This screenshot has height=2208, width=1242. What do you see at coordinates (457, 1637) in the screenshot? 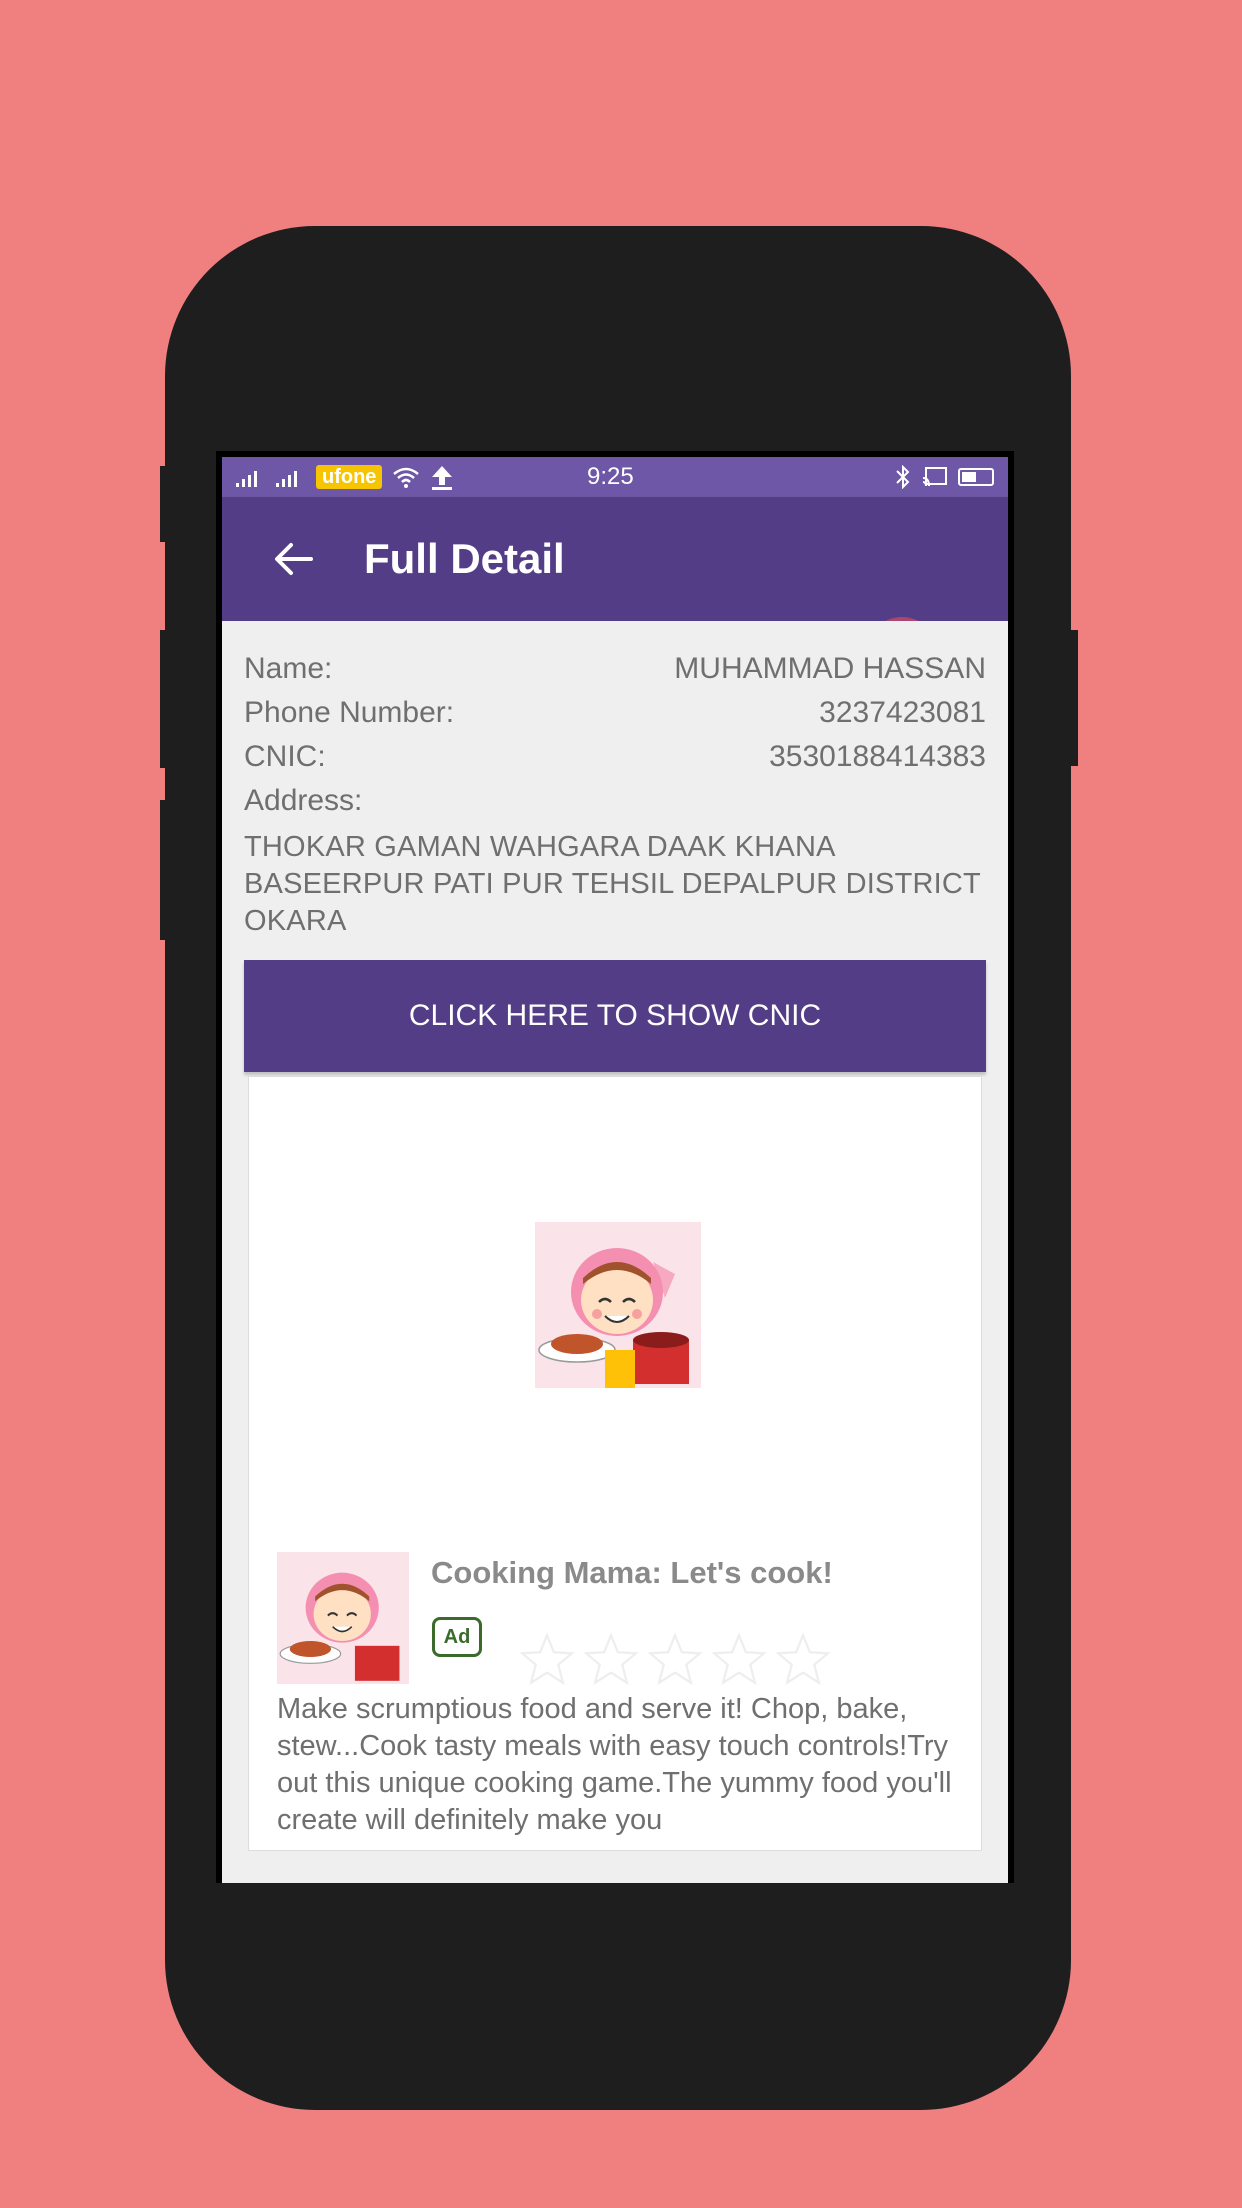
I see `ad-badge: Ad` at bounding box center [457, 1637].